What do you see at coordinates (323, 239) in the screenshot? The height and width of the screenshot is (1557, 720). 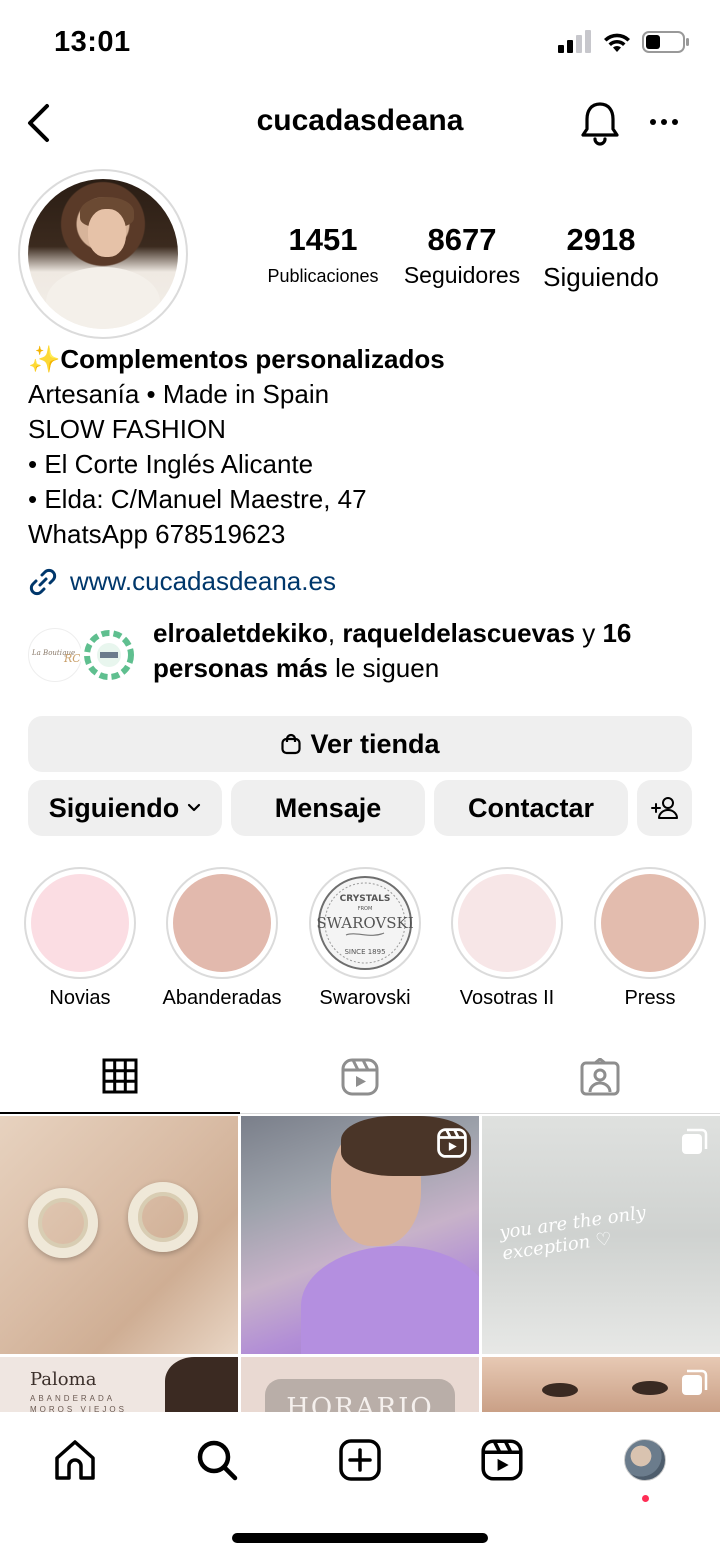 I see `stat-posts-count: 1451` at bounding box center [323, 239].